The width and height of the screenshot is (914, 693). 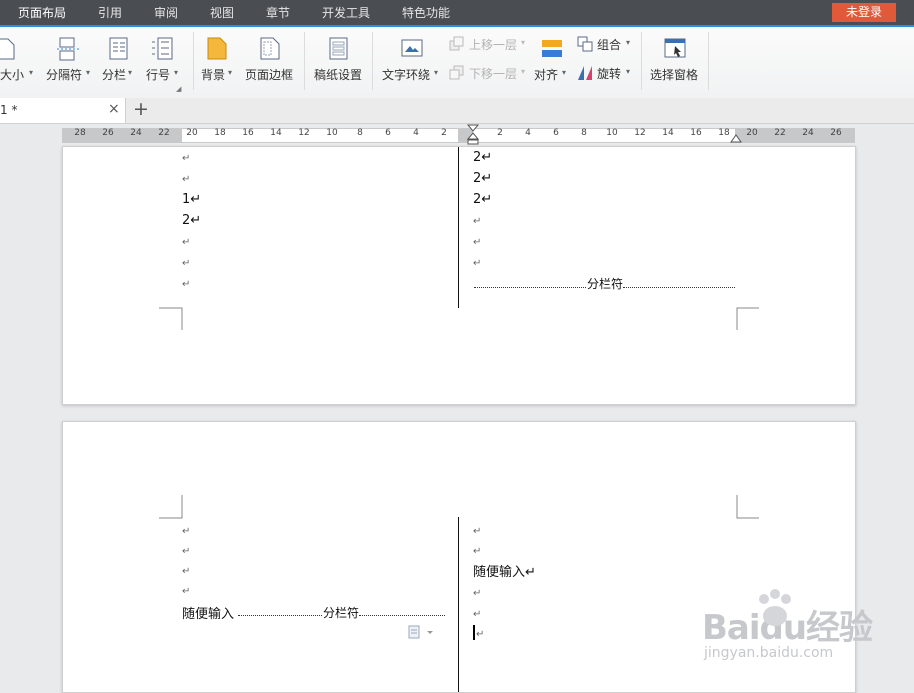 What do you see at coordinates (20, 65) in the screenshot?
I see `paper-size-button: 大小 ▾` at bounding box center [20, 65].